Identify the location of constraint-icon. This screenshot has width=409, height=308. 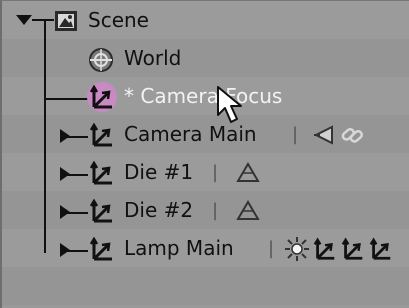
(353, 135).